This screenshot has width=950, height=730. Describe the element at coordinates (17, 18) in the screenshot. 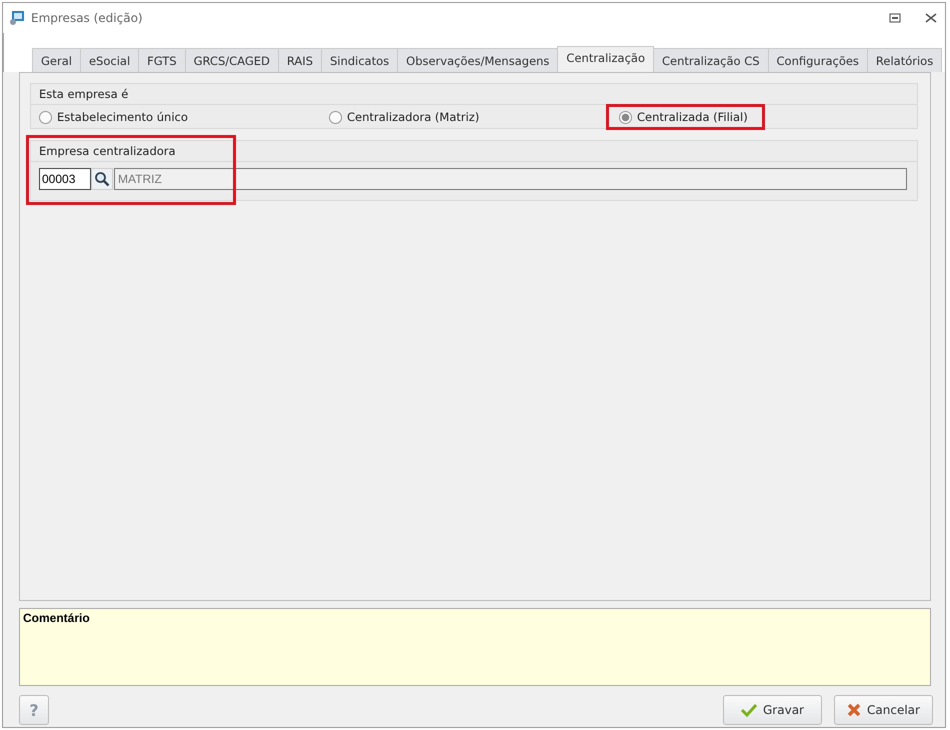

I see `computer-icon` at that location.